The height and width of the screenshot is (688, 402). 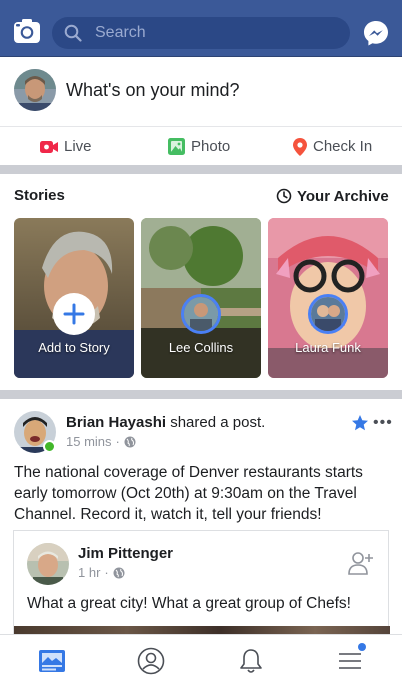 What do you see at coordinates (201, 33) in the screenshot?
I see `search-input: Search` at bounding box center [201, 33].